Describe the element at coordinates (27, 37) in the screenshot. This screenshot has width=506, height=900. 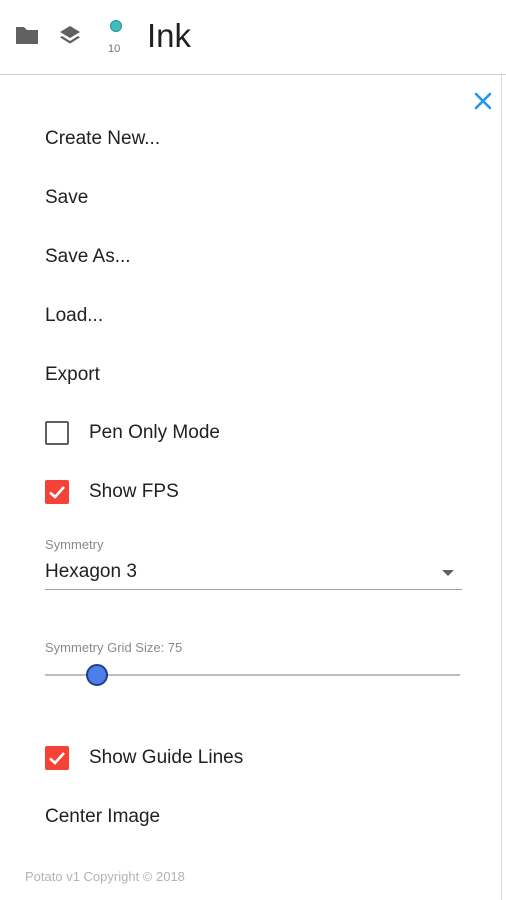
I see `folder-icon` at that location.